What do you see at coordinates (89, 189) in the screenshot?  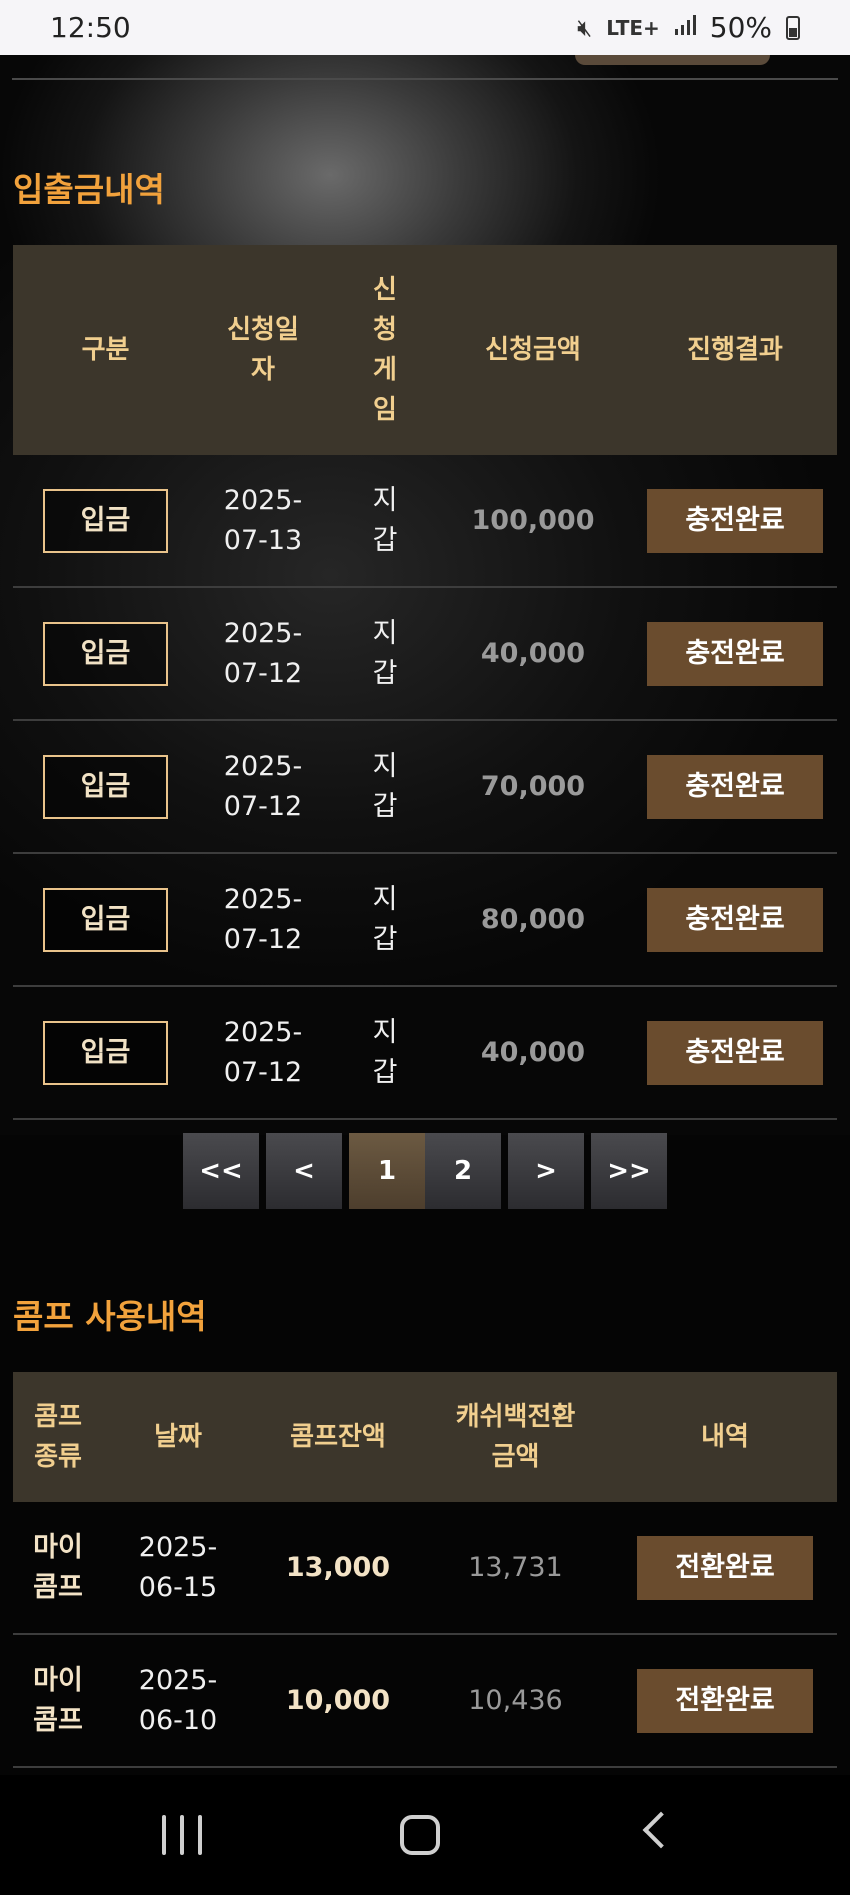 I see `deposit-history-title: 입출금내역` at bounding box center [89, 189].